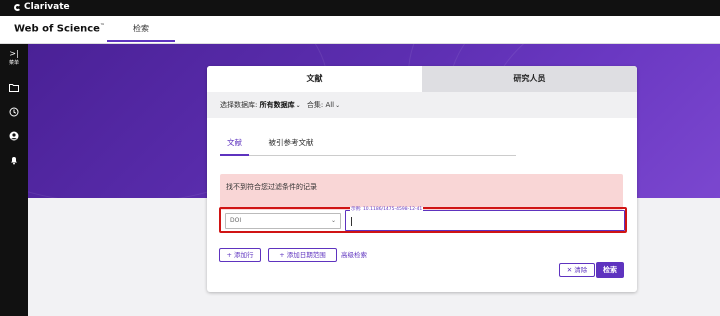 This screenshot has width=720, height=316. What do you see at coordinates (610, 270) in the screenshot?
I see `search-button: 检索` at bounding box center [610, 270].